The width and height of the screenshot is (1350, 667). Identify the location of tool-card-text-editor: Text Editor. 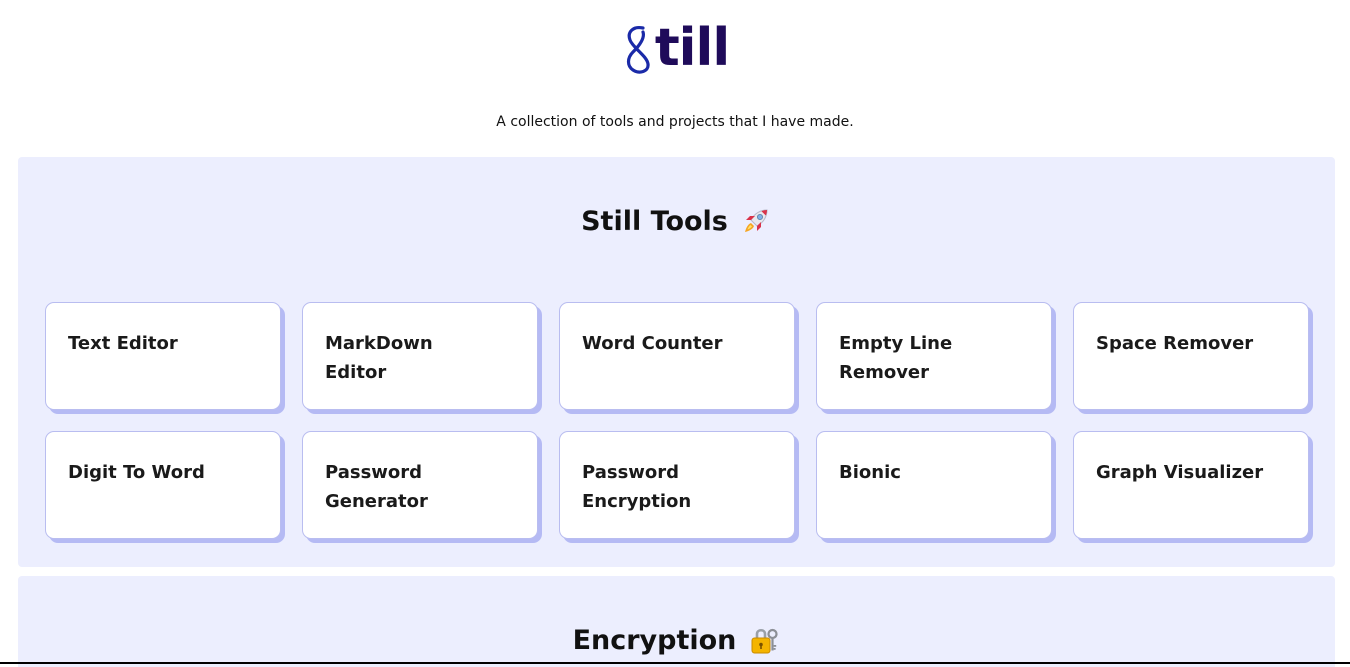
(163, 356).